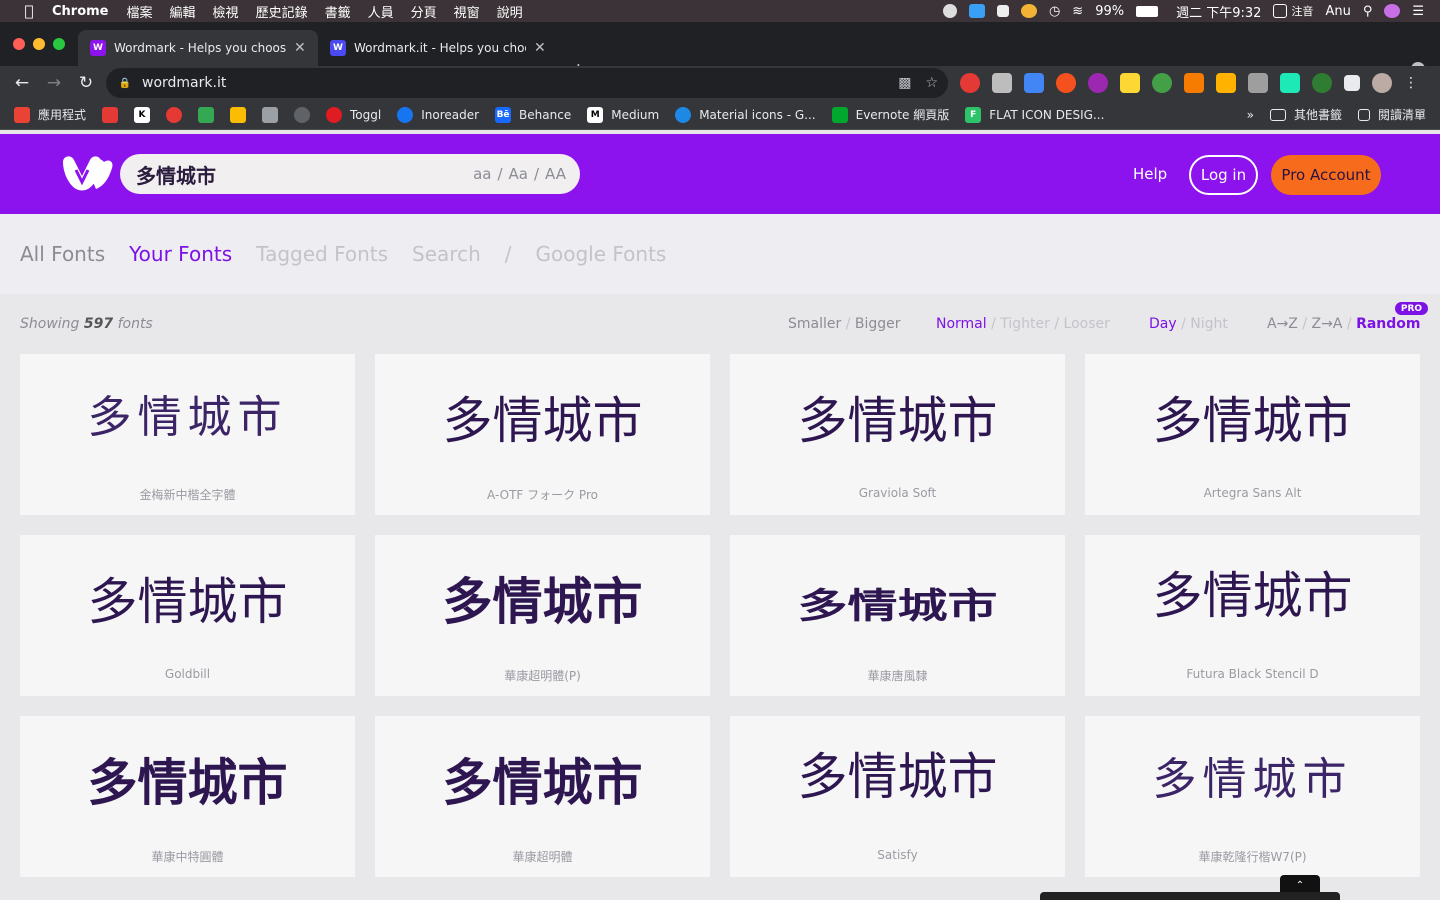  What do you see at coordinates (1392, 11) in the screenshot?
I see `siri-icon` at bounding box center [1392, 11].